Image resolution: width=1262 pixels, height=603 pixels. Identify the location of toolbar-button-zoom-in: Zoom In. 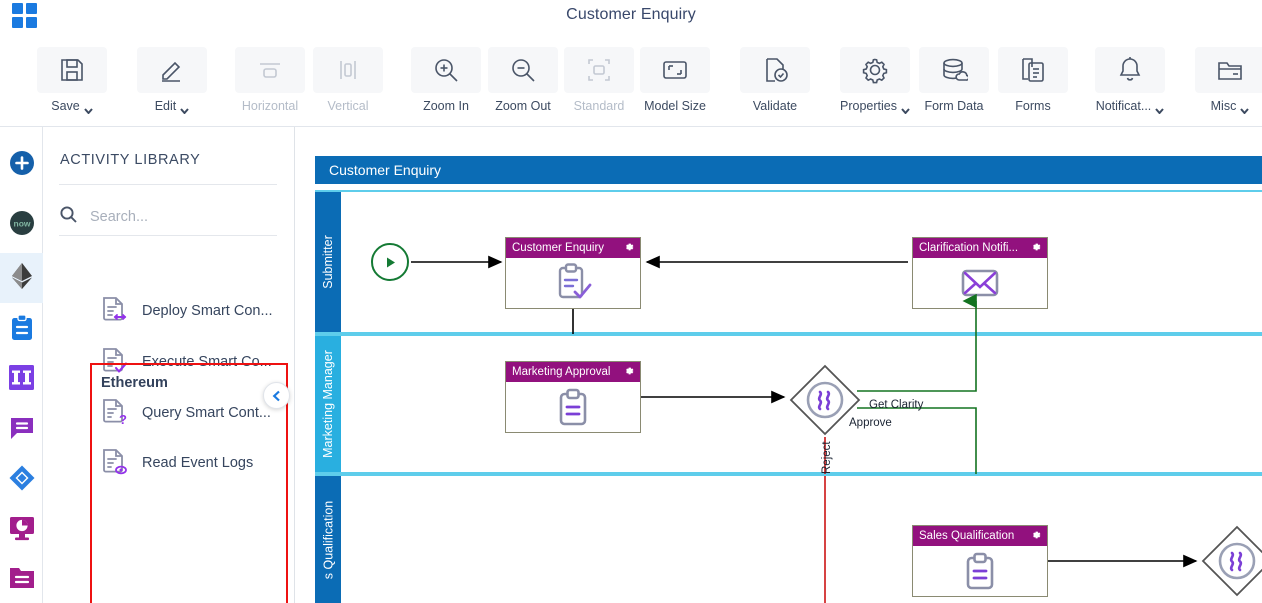
(446, 86).